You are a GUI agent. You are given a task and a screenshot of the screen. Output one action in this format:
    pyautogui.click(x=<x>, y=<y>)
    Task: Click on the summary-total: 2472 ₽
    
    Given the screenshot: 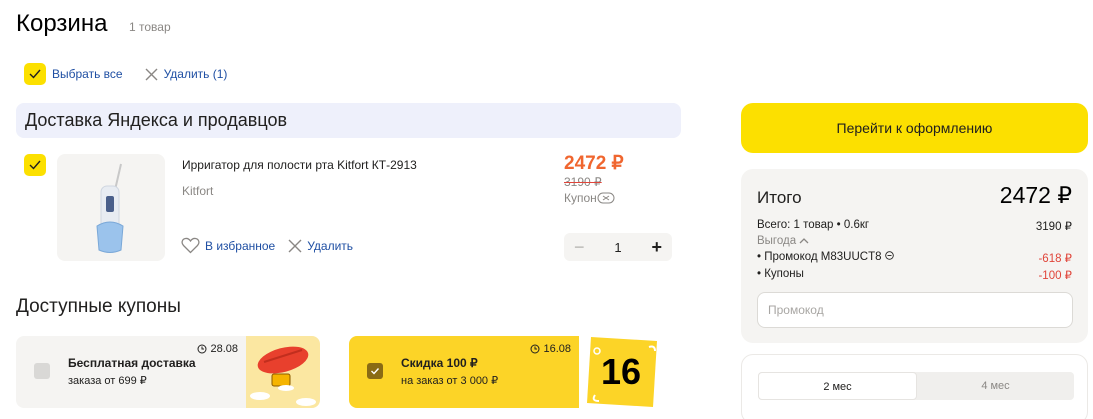 What is the action you would take?
    pyautogui.click(x=1035, y=195)
    